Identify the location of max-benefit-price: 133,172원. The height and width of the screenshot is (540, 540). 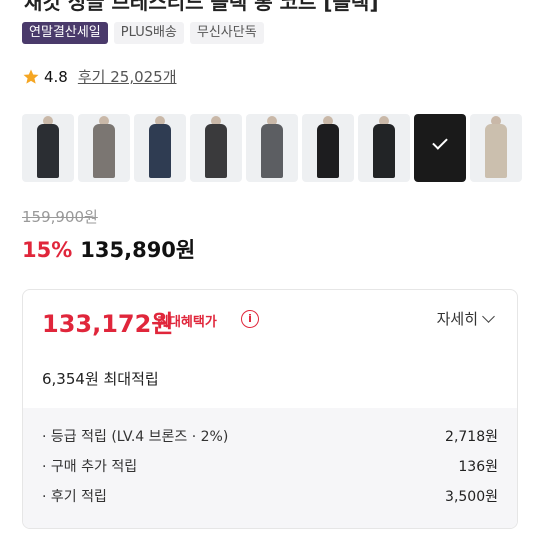
(108, 324).